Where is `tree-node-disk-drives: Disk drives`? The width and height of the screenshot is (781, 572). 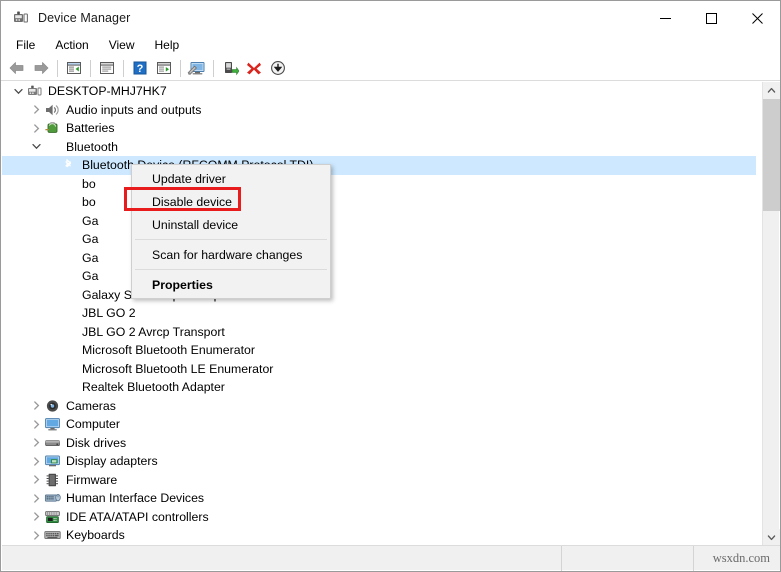
tree-node-disk-drives: Disk drives is located at coordinates (379, 443).